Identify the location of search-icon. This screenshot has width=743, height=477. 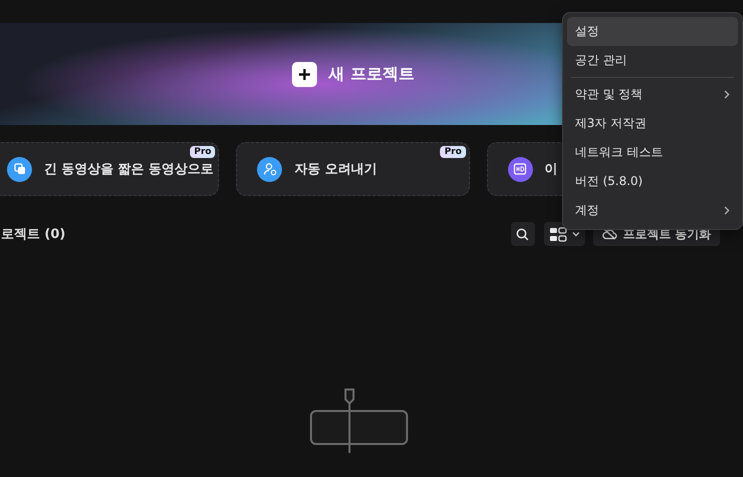
(523, 234).